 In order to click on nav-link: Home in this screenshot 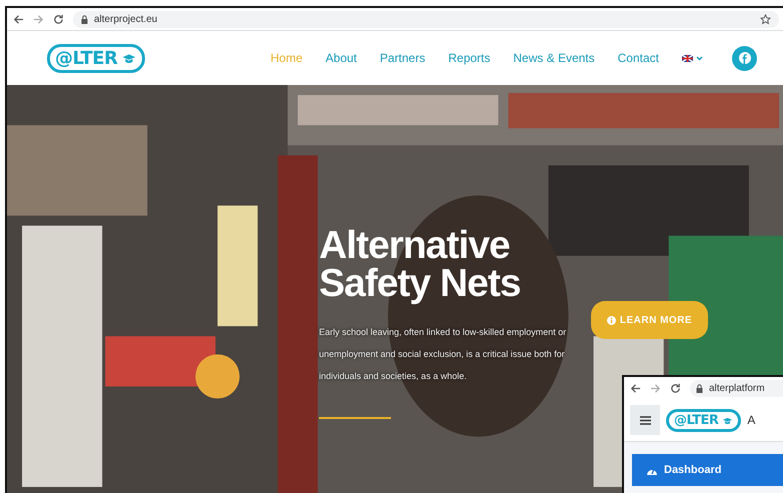, I will do `click(286, 58)`.